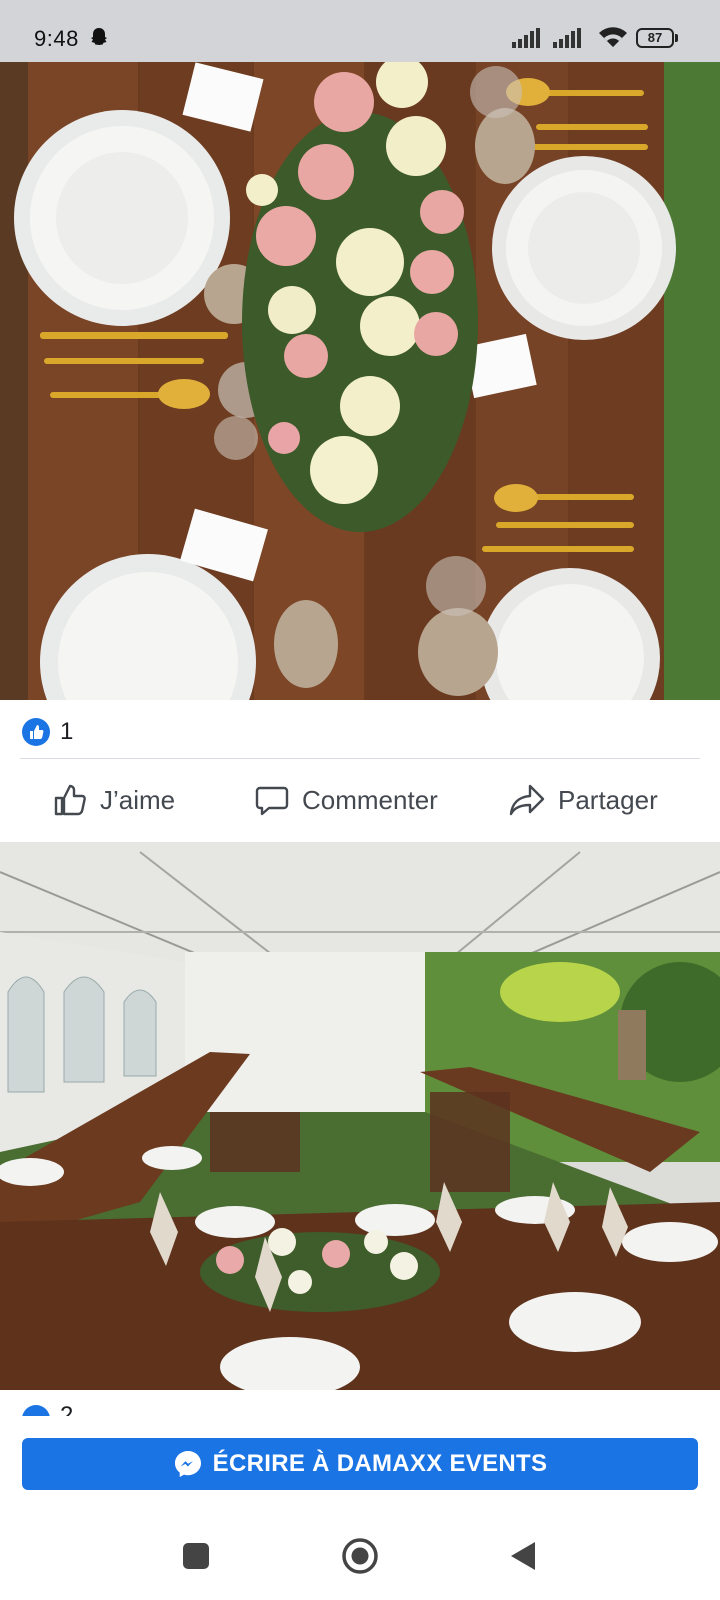  I want to click on thumbs-up-icon, so click(70, 800).